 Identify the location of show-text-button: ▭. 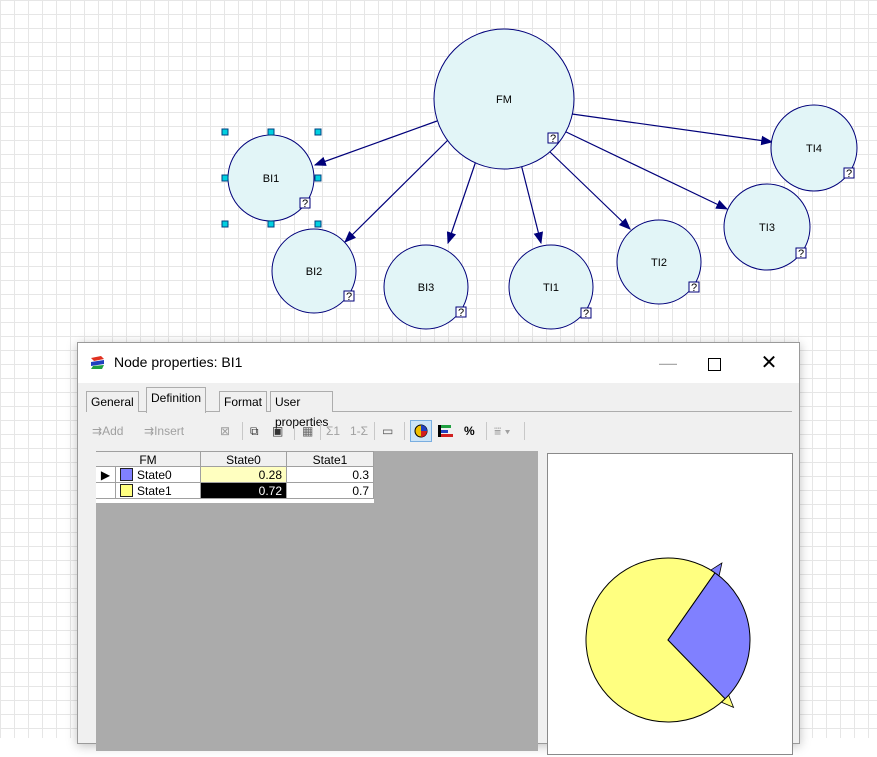
(387, 431).